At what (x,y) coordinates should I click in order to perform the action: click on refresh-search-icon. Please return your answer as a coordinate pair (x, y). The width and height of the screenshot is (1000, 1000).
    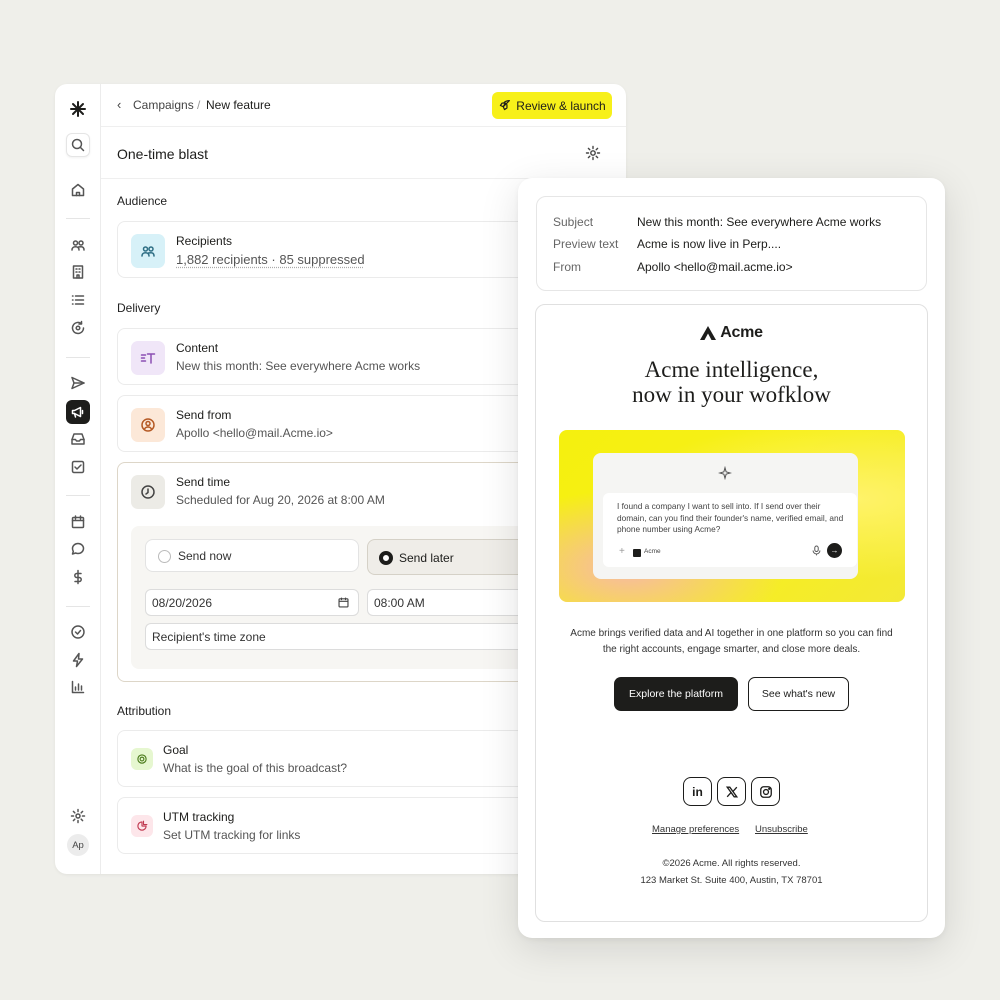
    Looking at the image, I should click on (78, 328).